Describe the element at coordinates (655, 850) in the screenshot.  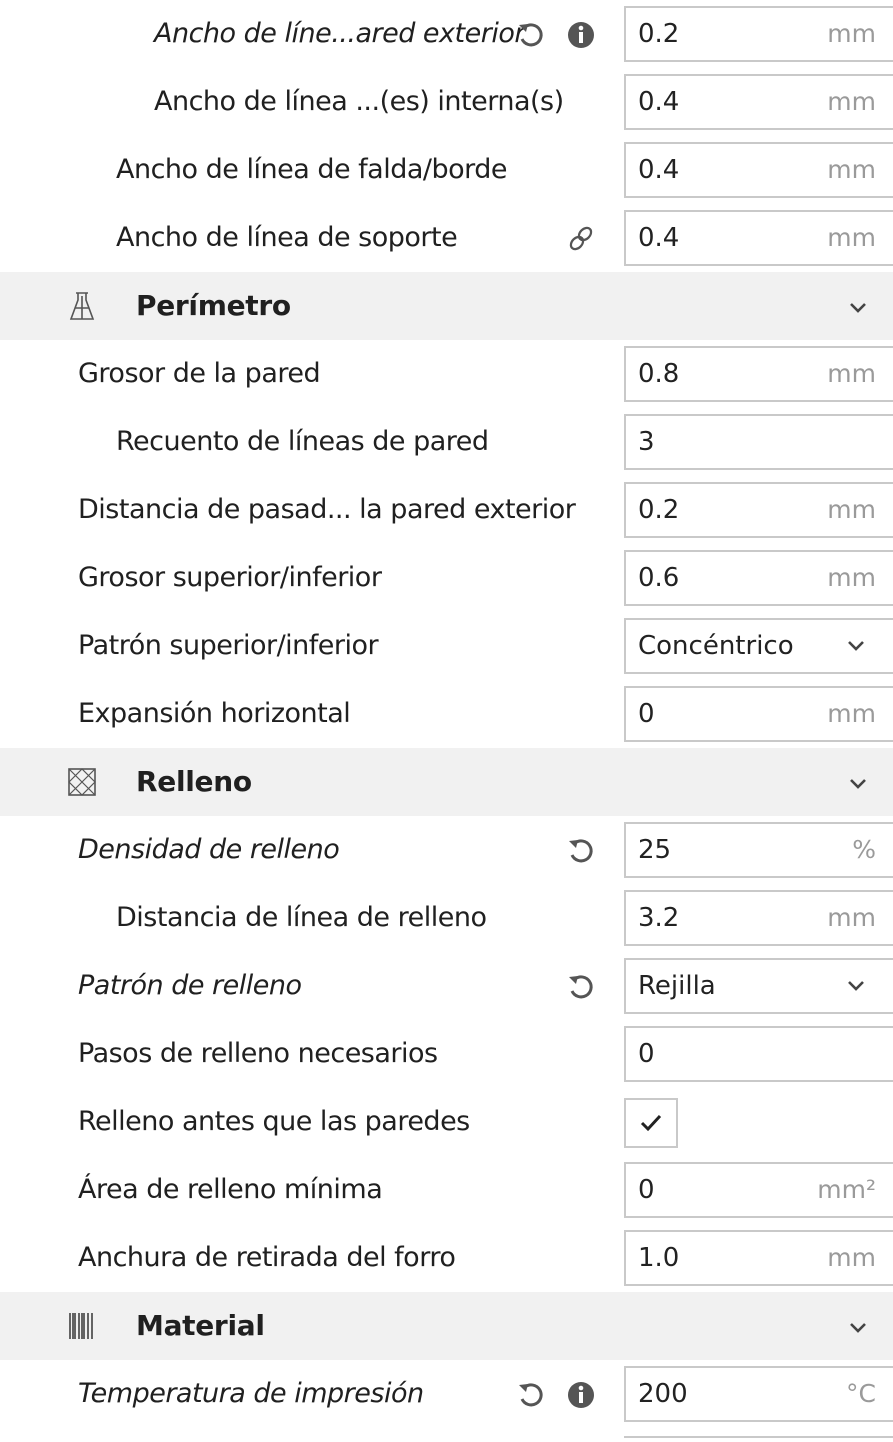
I see `input-value: 25` at that location.